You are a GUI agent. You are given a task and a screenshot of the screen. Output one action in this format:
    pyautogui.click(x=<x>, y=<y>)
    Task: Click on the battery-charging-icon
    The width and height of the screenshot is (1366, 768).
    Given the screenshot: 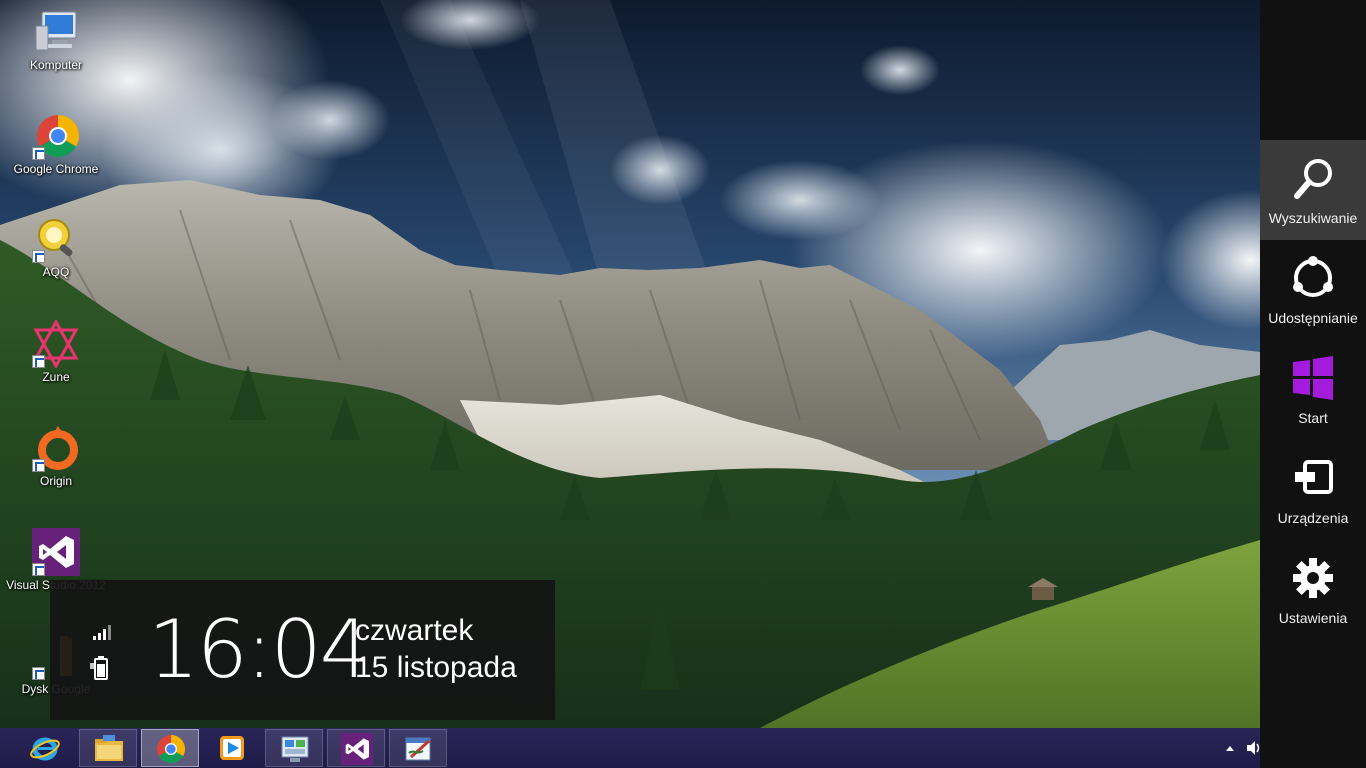 What is the action you would take?
    pyautogui.click(x=99, y=668)
    